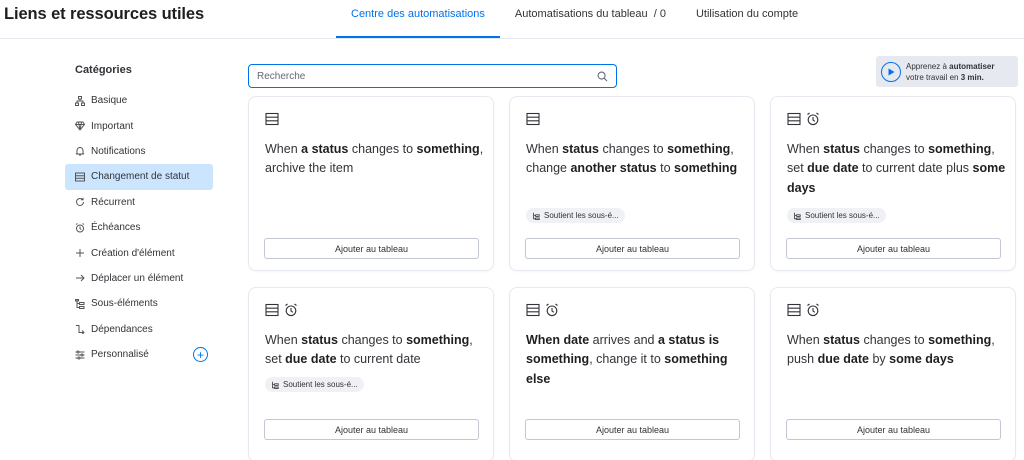 Image resolution: width=1024 pixels, height=460 pixels. What do you see at coordinates (133, 253) in the screenshot?
I see `sidebar-item-label: Création d'élément` at bounding box center [133, 253].